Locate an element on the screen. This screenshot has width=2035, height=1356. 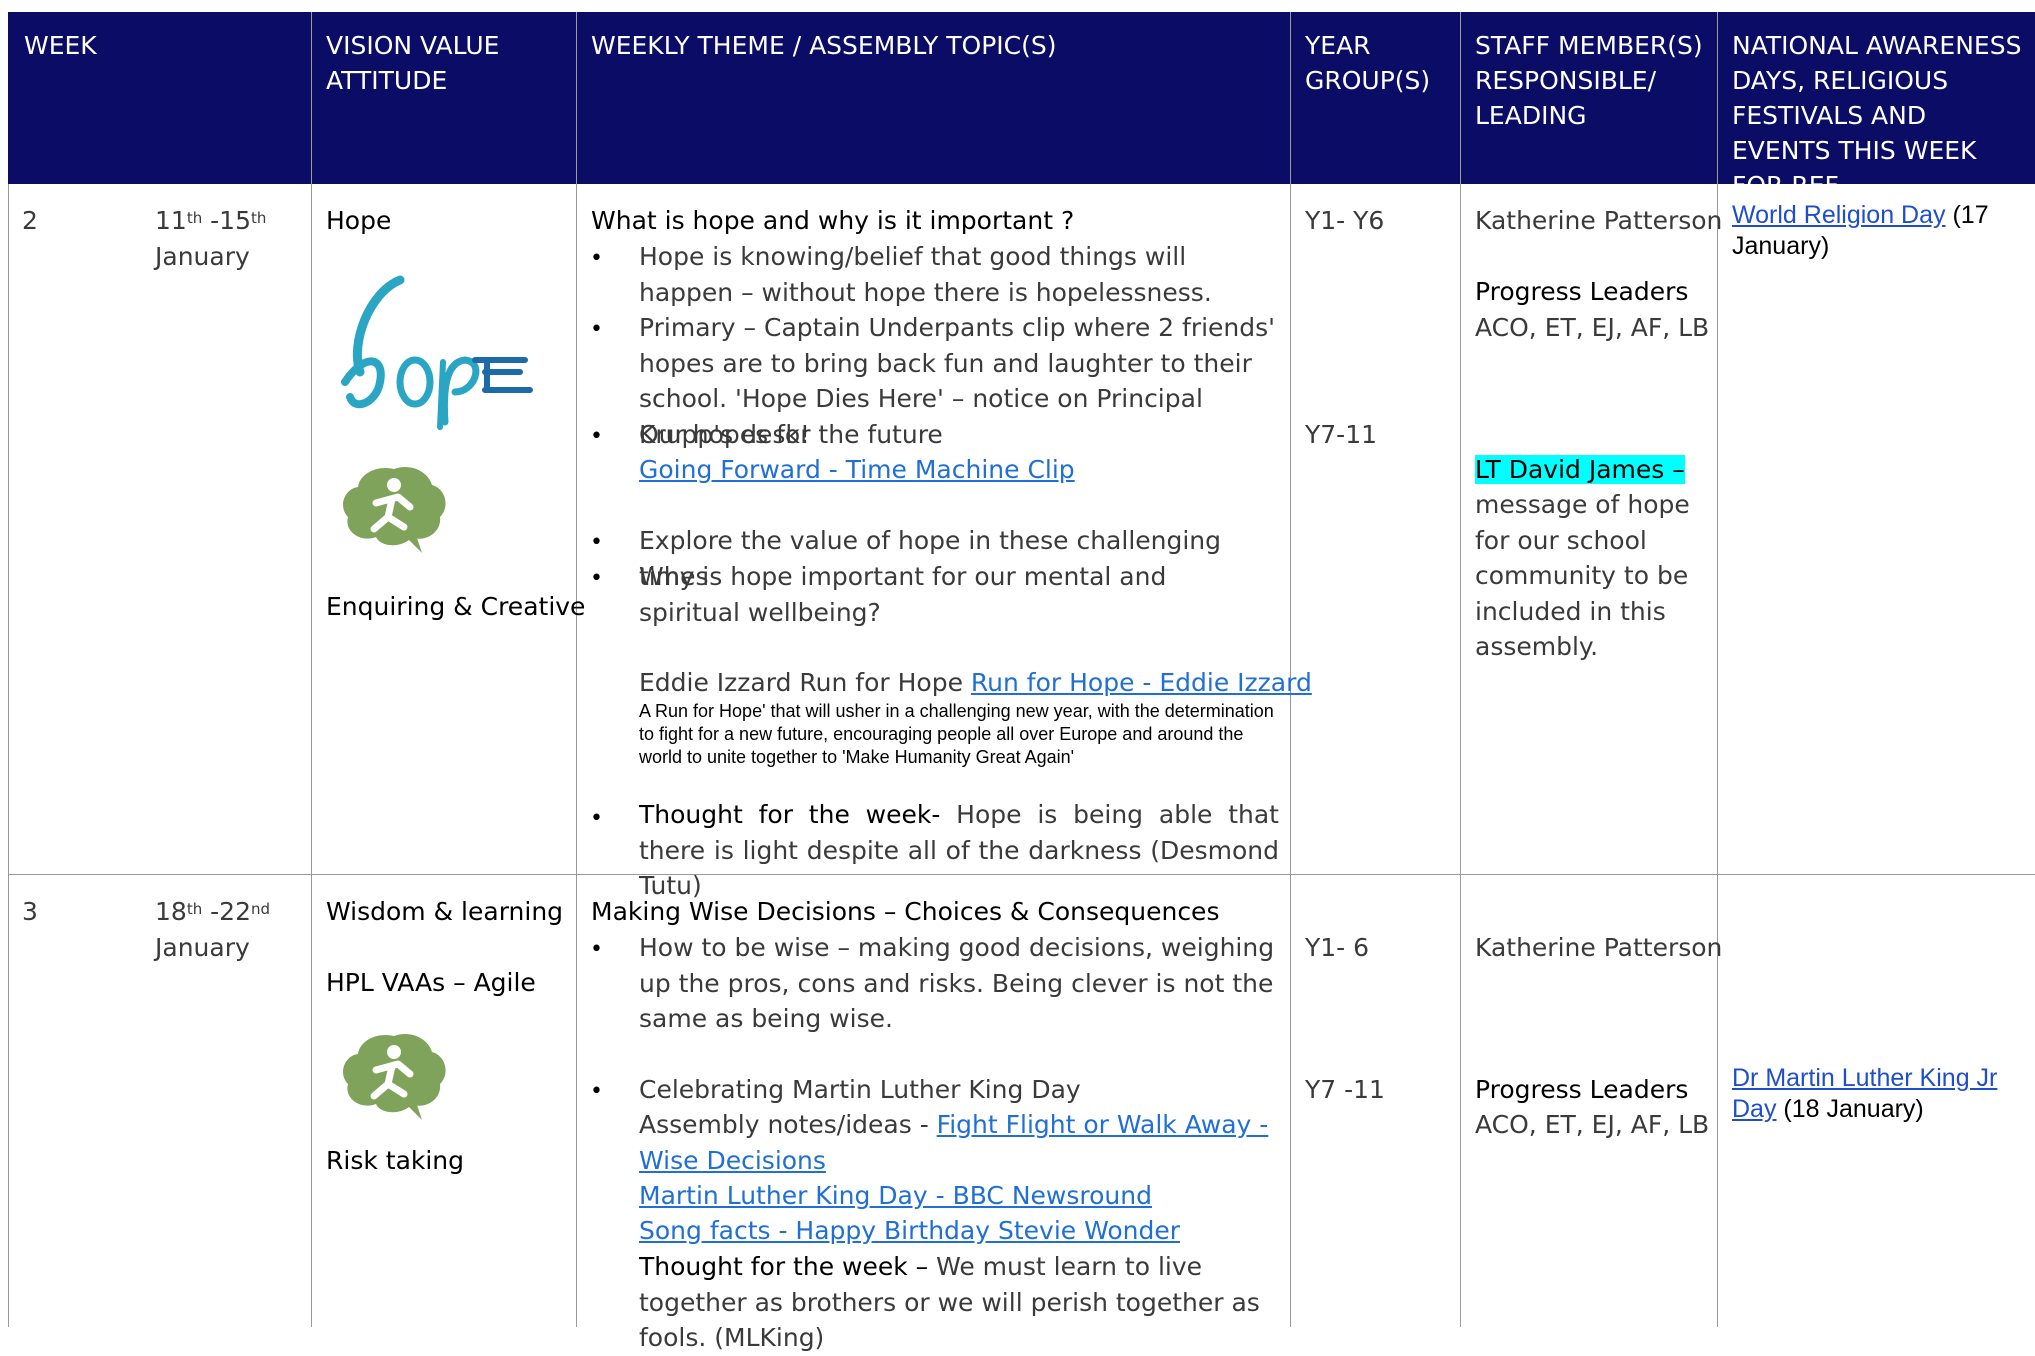
theme-bullet: Our hopes for the future is located at coordinates (791, 434).